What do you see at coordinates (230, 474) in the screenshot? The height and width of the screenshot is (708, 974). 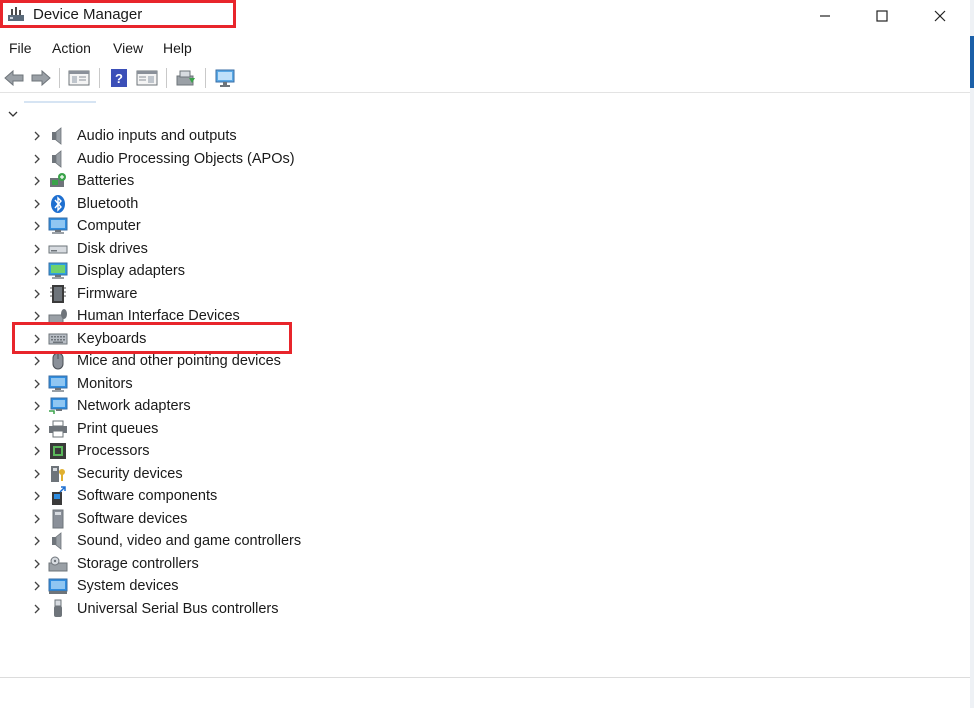 I see `tree-item-security-devices: Security devices` at bounding box center [230, 474].